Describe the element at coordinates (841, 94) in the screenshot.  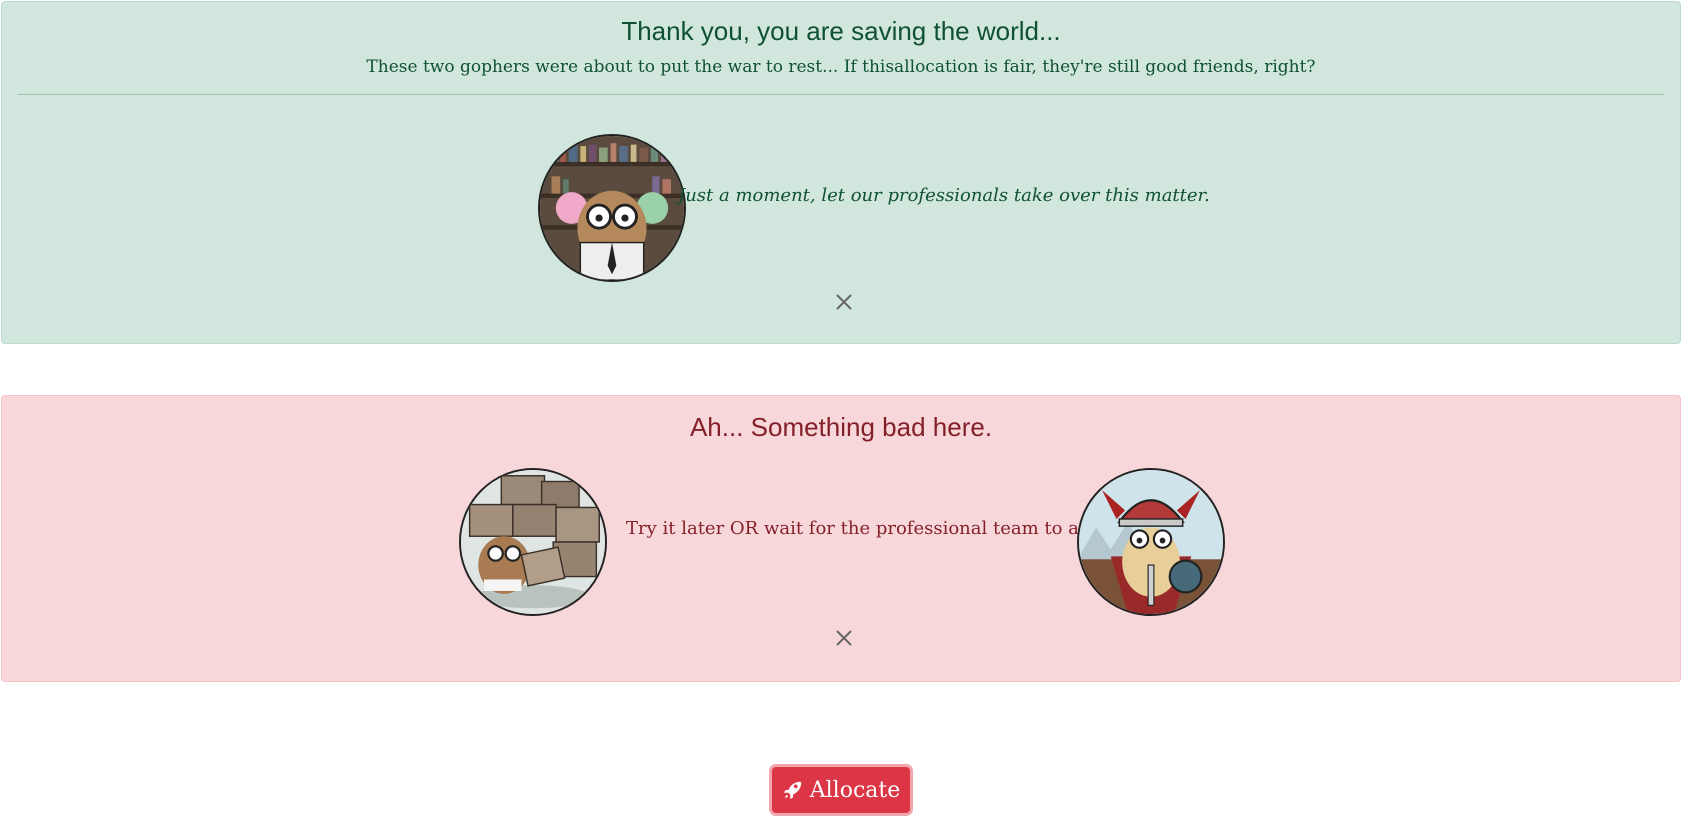
I see `alert-divider` at that location.